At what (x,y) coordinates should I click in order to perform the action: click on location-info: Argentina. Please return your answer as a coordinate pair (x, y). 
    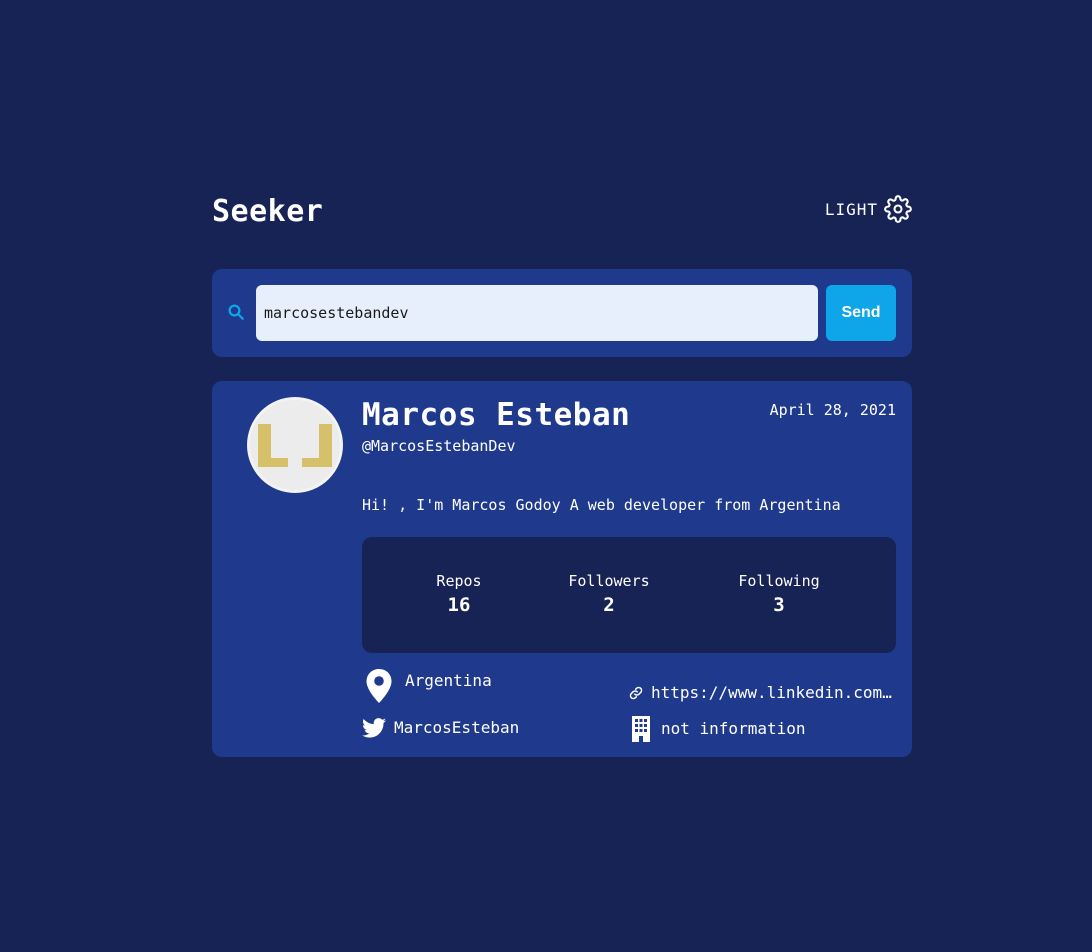
    Looking at the image, I should click on (428, 686).